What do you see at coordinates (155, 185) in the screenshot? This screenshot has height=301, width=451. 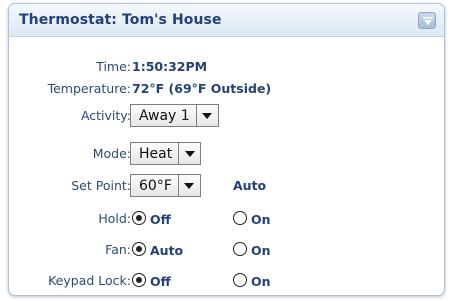 I see `set-point-select-value: 60°F` at bounding box center [155, 185].